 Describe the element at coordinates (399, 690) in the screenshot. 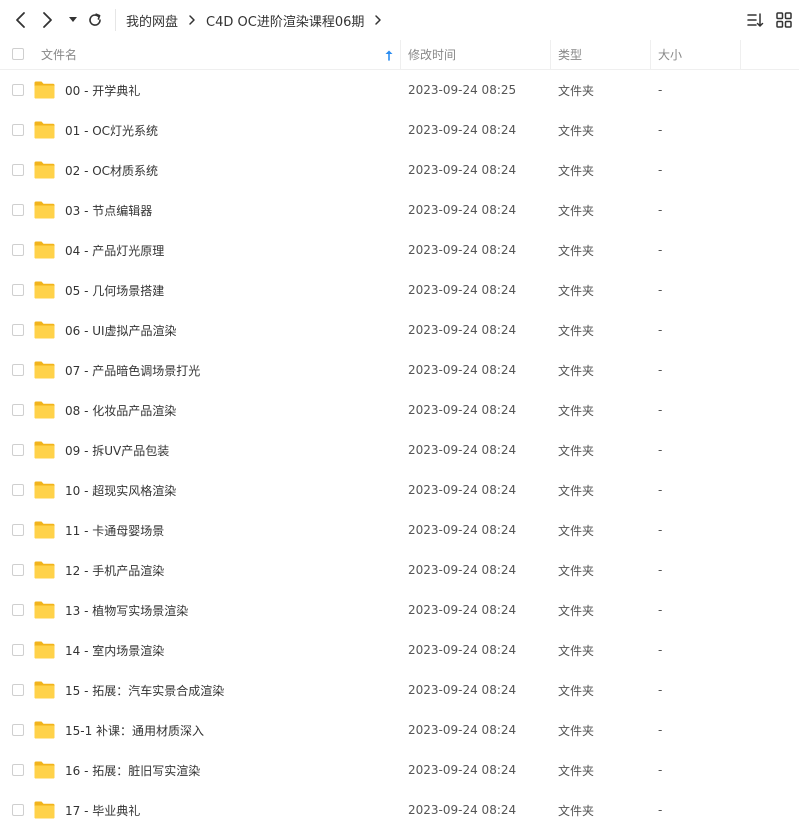

I see `file-row: 15 - 拓展：汽车实景合成渲染 2023-09-24 08:24 文件夹 -` at that location.